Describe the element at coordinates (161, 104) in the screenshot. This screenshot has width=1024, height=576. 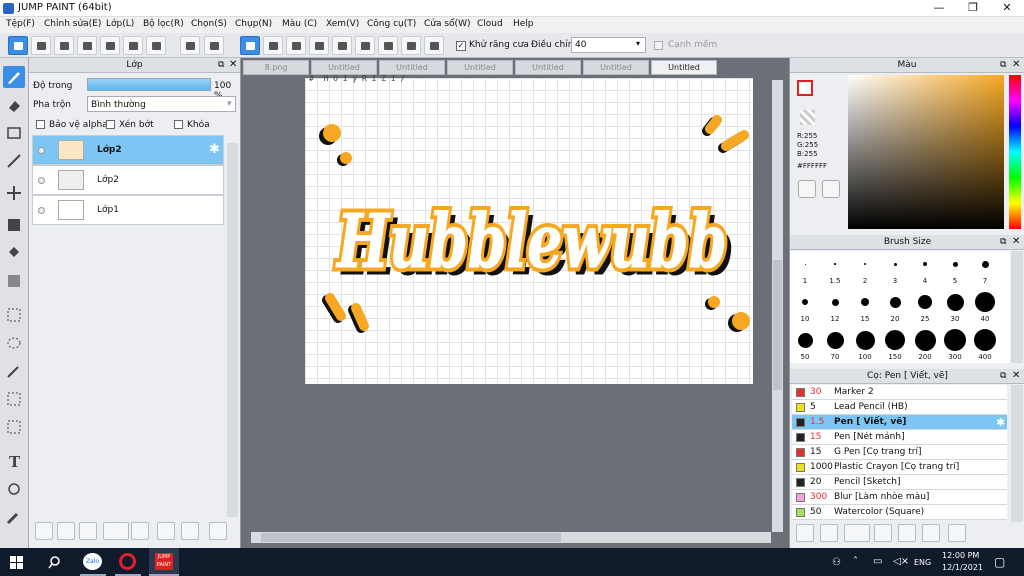
I see `blend-mode-dropdown: Bình thường ▾` at that location.